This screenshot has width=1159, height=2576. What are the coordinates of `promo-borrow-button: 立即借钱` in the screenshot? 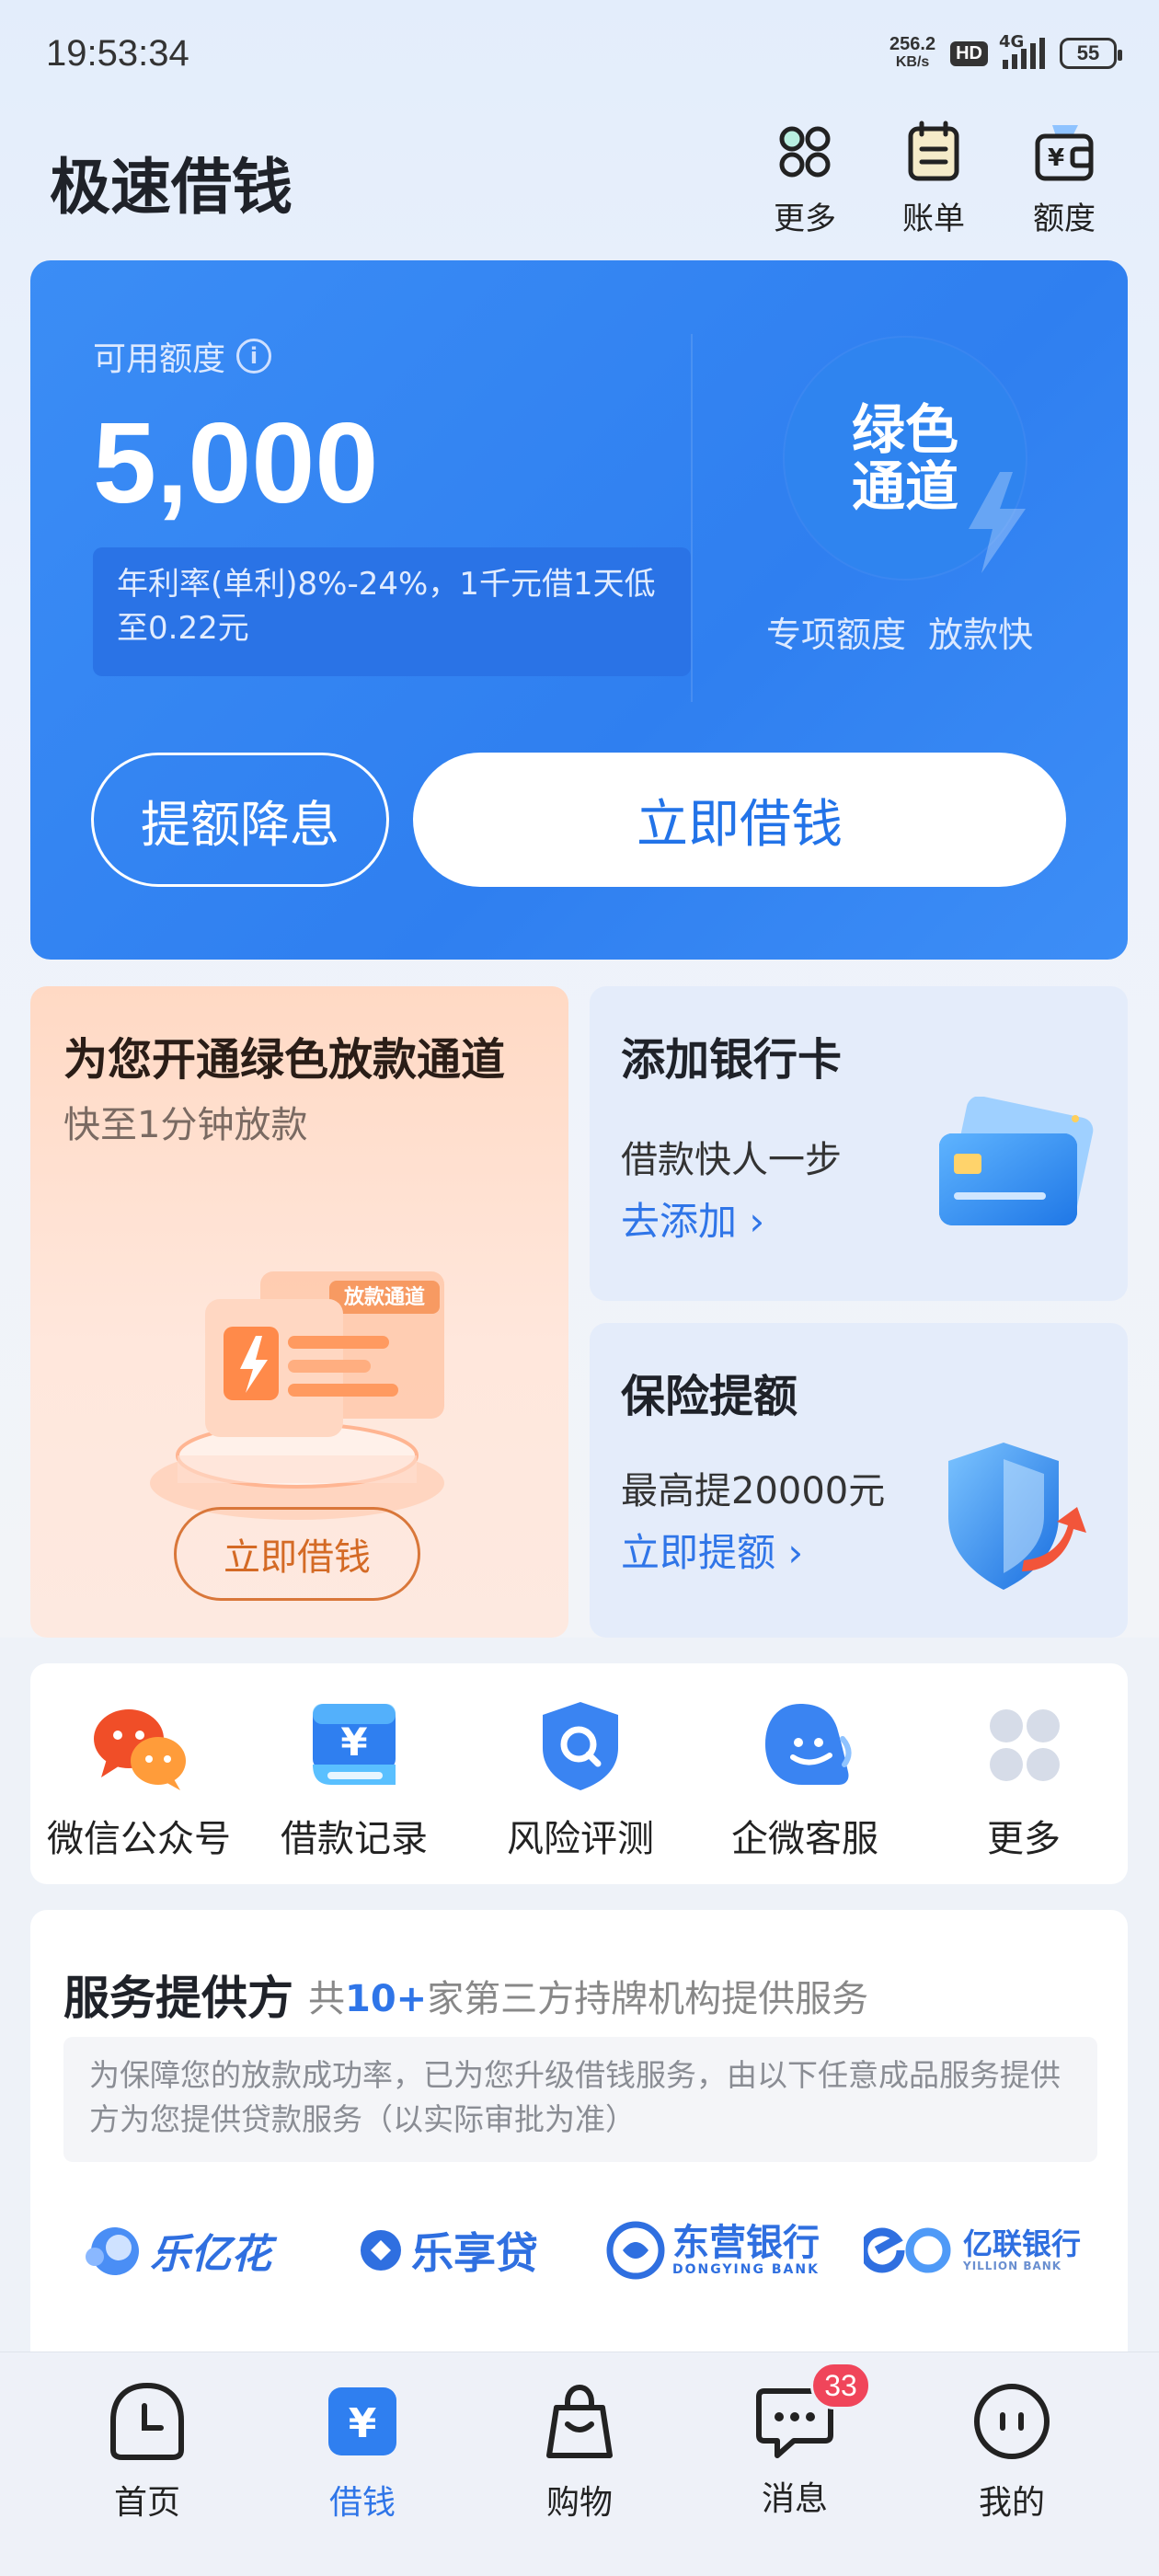 It's located at (297, 1554).